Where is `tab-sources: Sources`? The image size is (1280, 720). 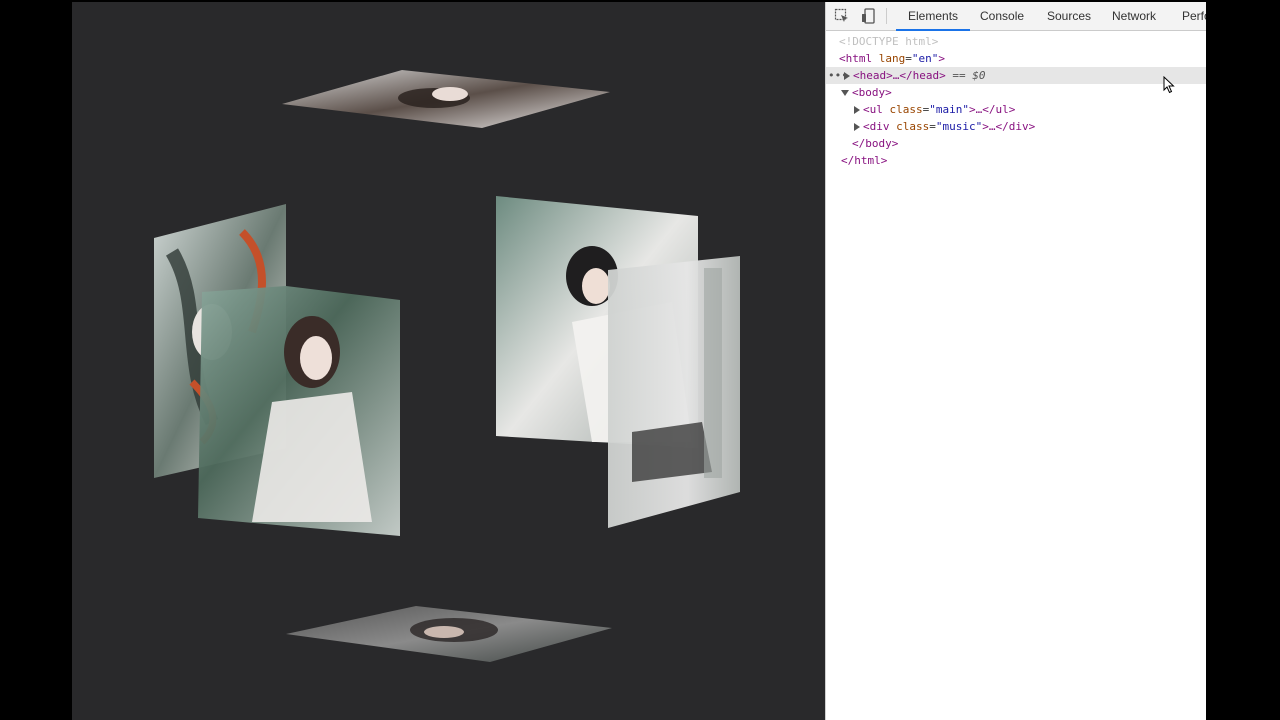
tab-sources: Sources is located at coordinates (1069, 16).